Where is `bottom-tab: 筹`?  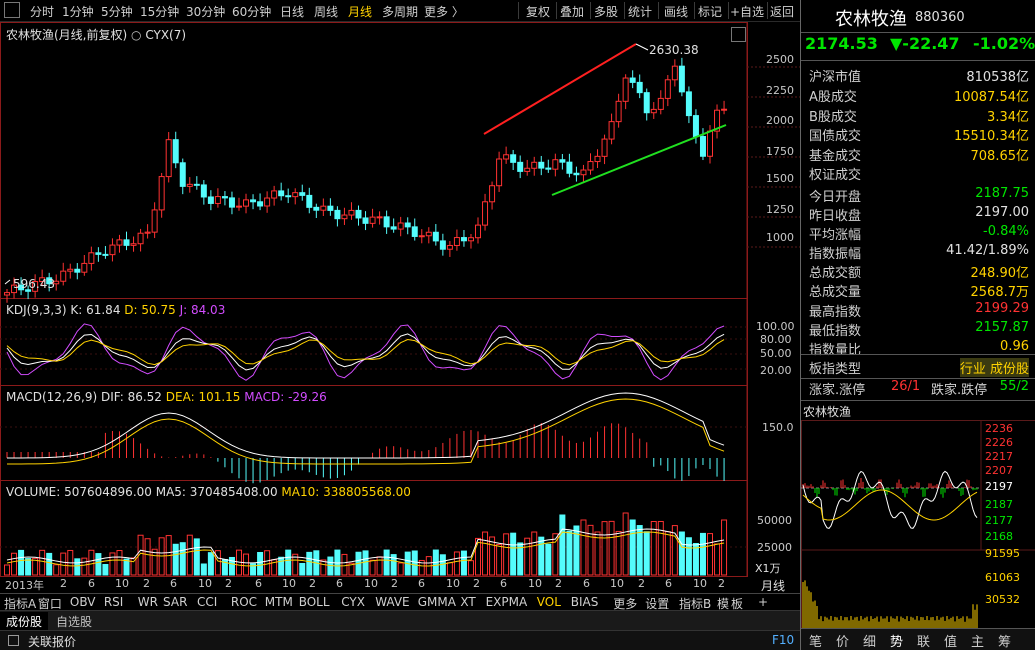 bottom-tab: 筹 is located at coordinates (1004, 640).